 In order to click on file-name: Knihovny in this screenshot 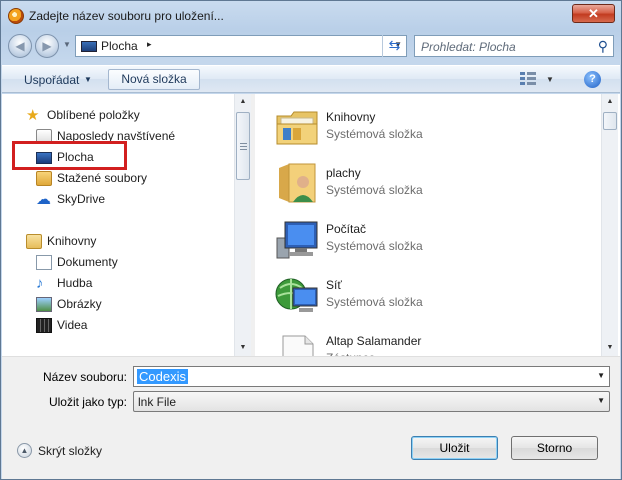, I will do `click(351, 117)`.